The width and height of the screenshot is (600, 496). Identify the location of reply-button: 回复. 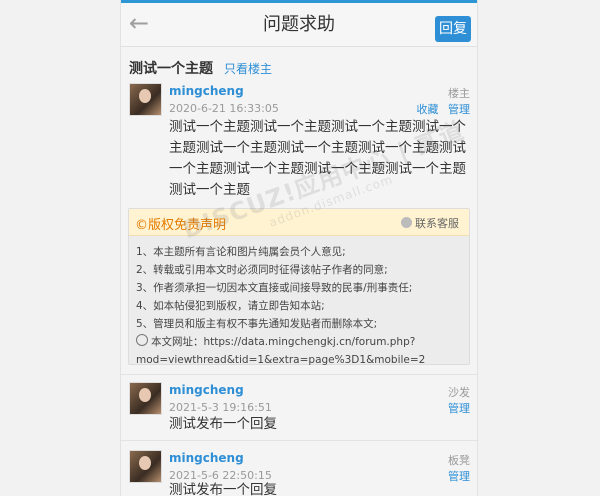
(453, 29).